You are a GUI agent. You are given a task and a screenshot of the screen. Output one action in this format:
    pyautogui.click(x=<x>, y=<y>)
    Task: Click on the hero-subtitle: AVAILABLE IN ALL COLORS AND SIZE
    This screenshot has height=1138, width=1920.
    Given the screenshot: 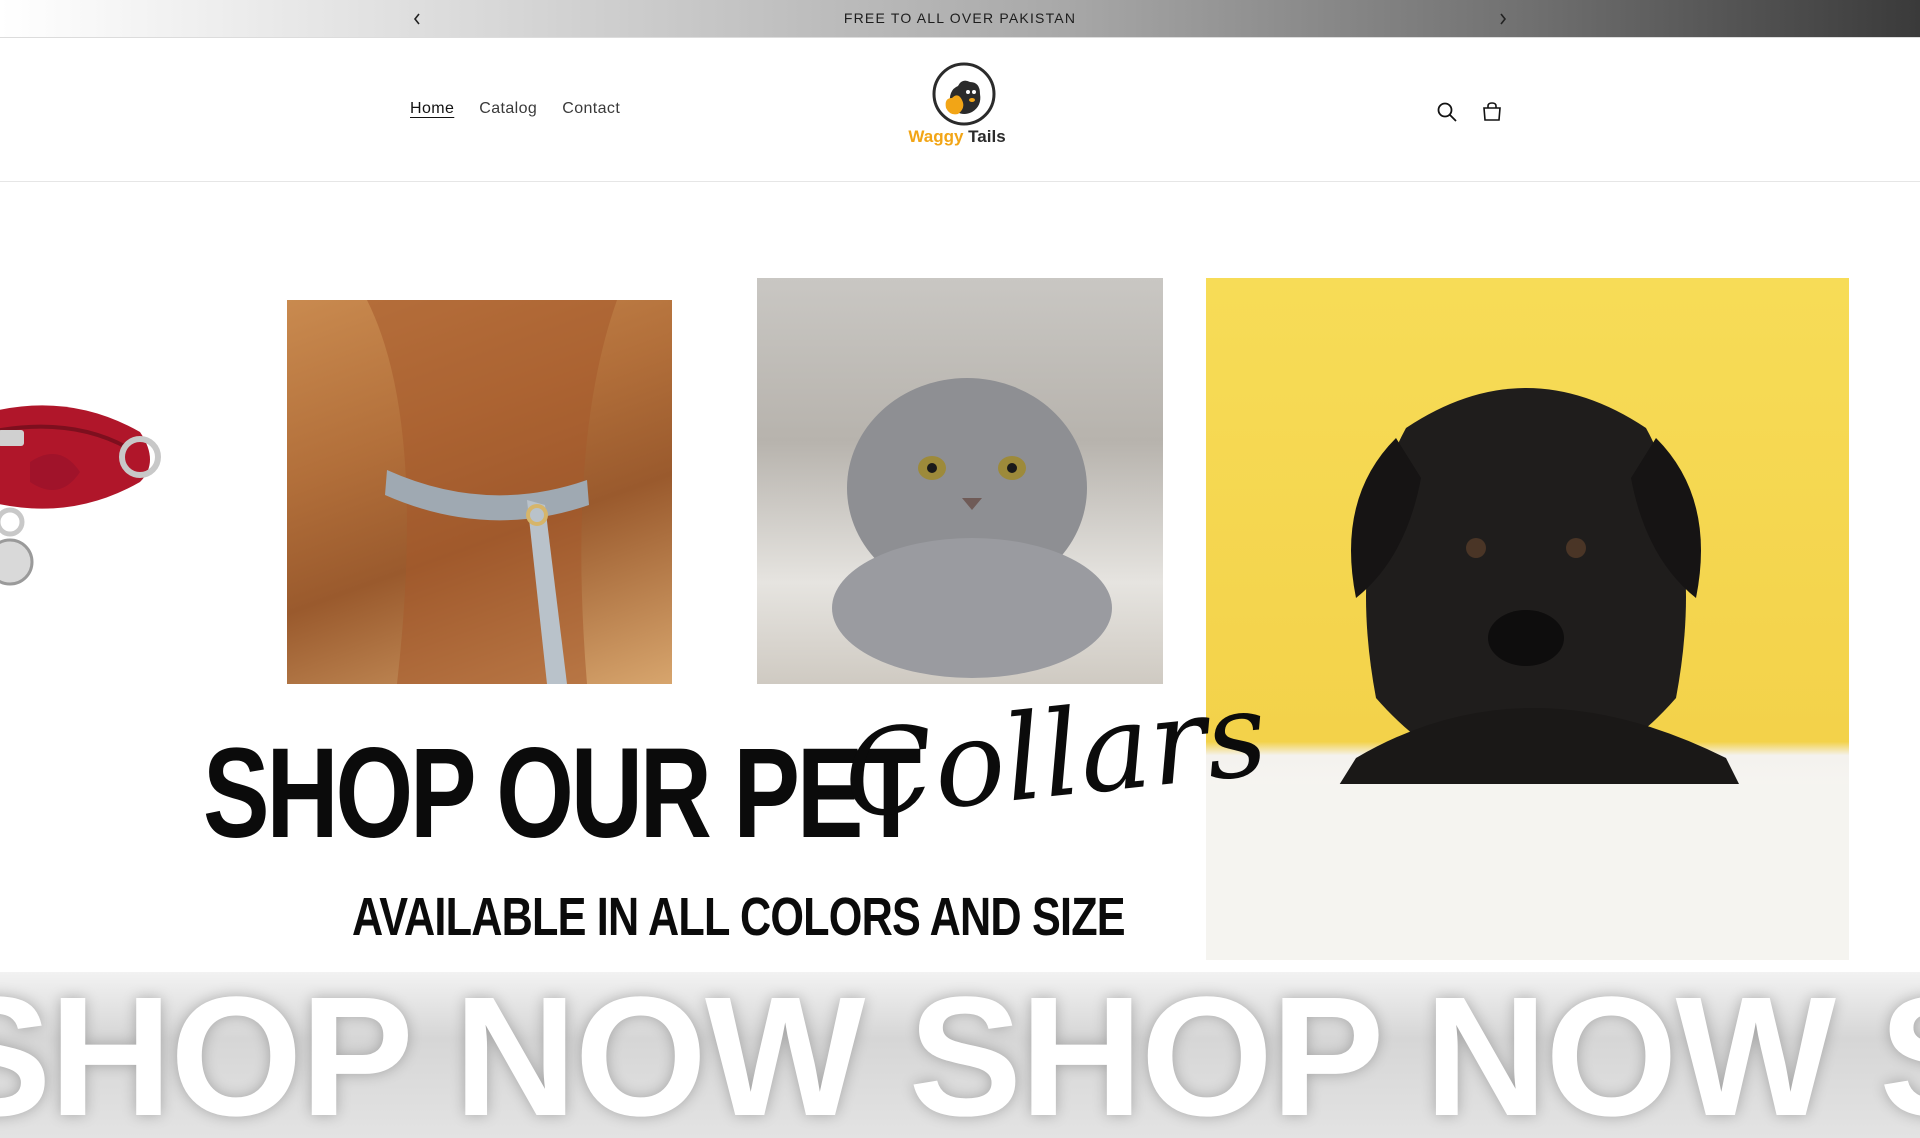 What is the action you would take?
    pyautogui.click(x=739, y=917)
    